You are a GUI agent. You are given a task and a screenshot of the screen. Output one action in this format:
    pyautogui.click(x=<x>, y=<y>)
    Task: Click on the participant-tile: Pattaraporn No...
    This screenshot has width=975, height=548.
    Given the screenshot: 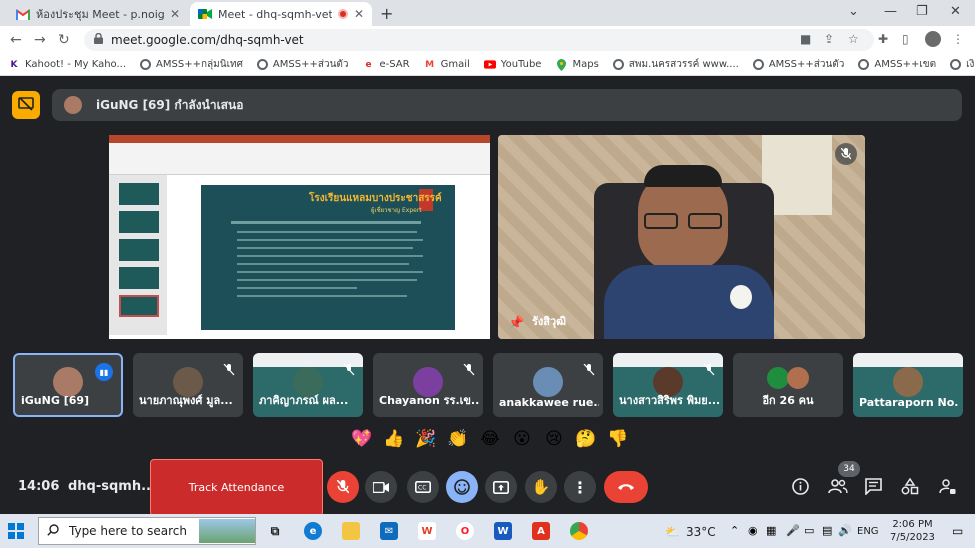 What is the action you would take?
    pyautogui.click(x=908, y=385)
    